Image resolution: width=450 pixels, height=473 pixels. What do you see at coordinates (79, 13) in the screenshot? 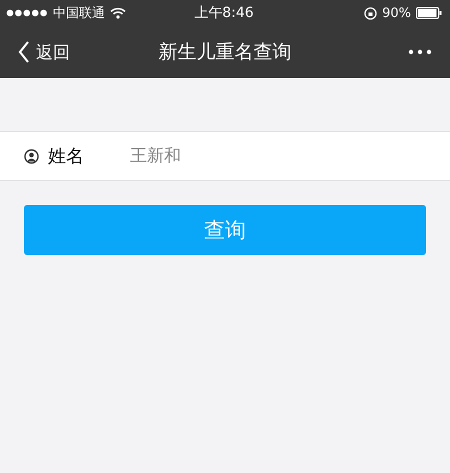
I see `carrier-name: 中国联通` at bounding box center [79, 13].